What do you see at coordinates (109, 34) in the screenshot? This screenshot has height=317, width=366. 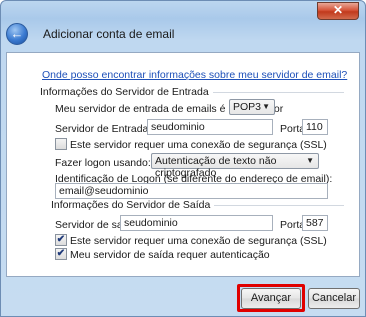 I see `dialog-title: Adicionar conta de email` at bounding box center [109, 34].